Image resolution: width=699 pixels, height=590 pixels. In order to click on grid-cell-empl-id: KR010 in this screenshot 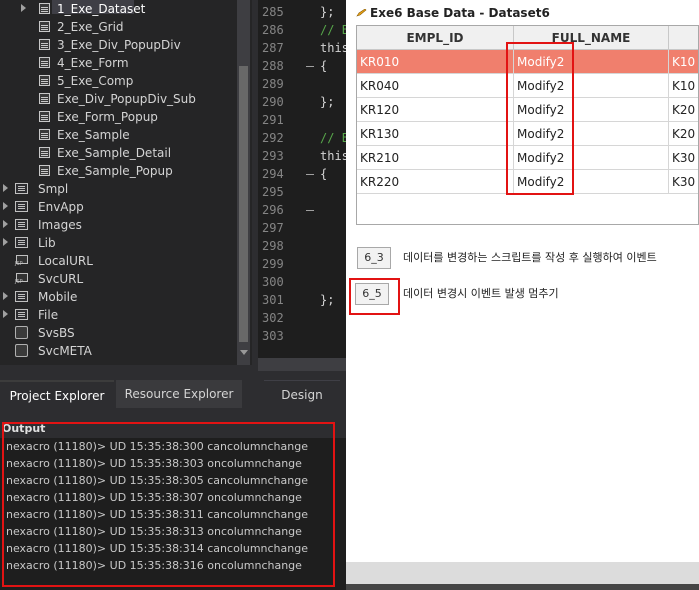, I will do `click(435, 62)`.